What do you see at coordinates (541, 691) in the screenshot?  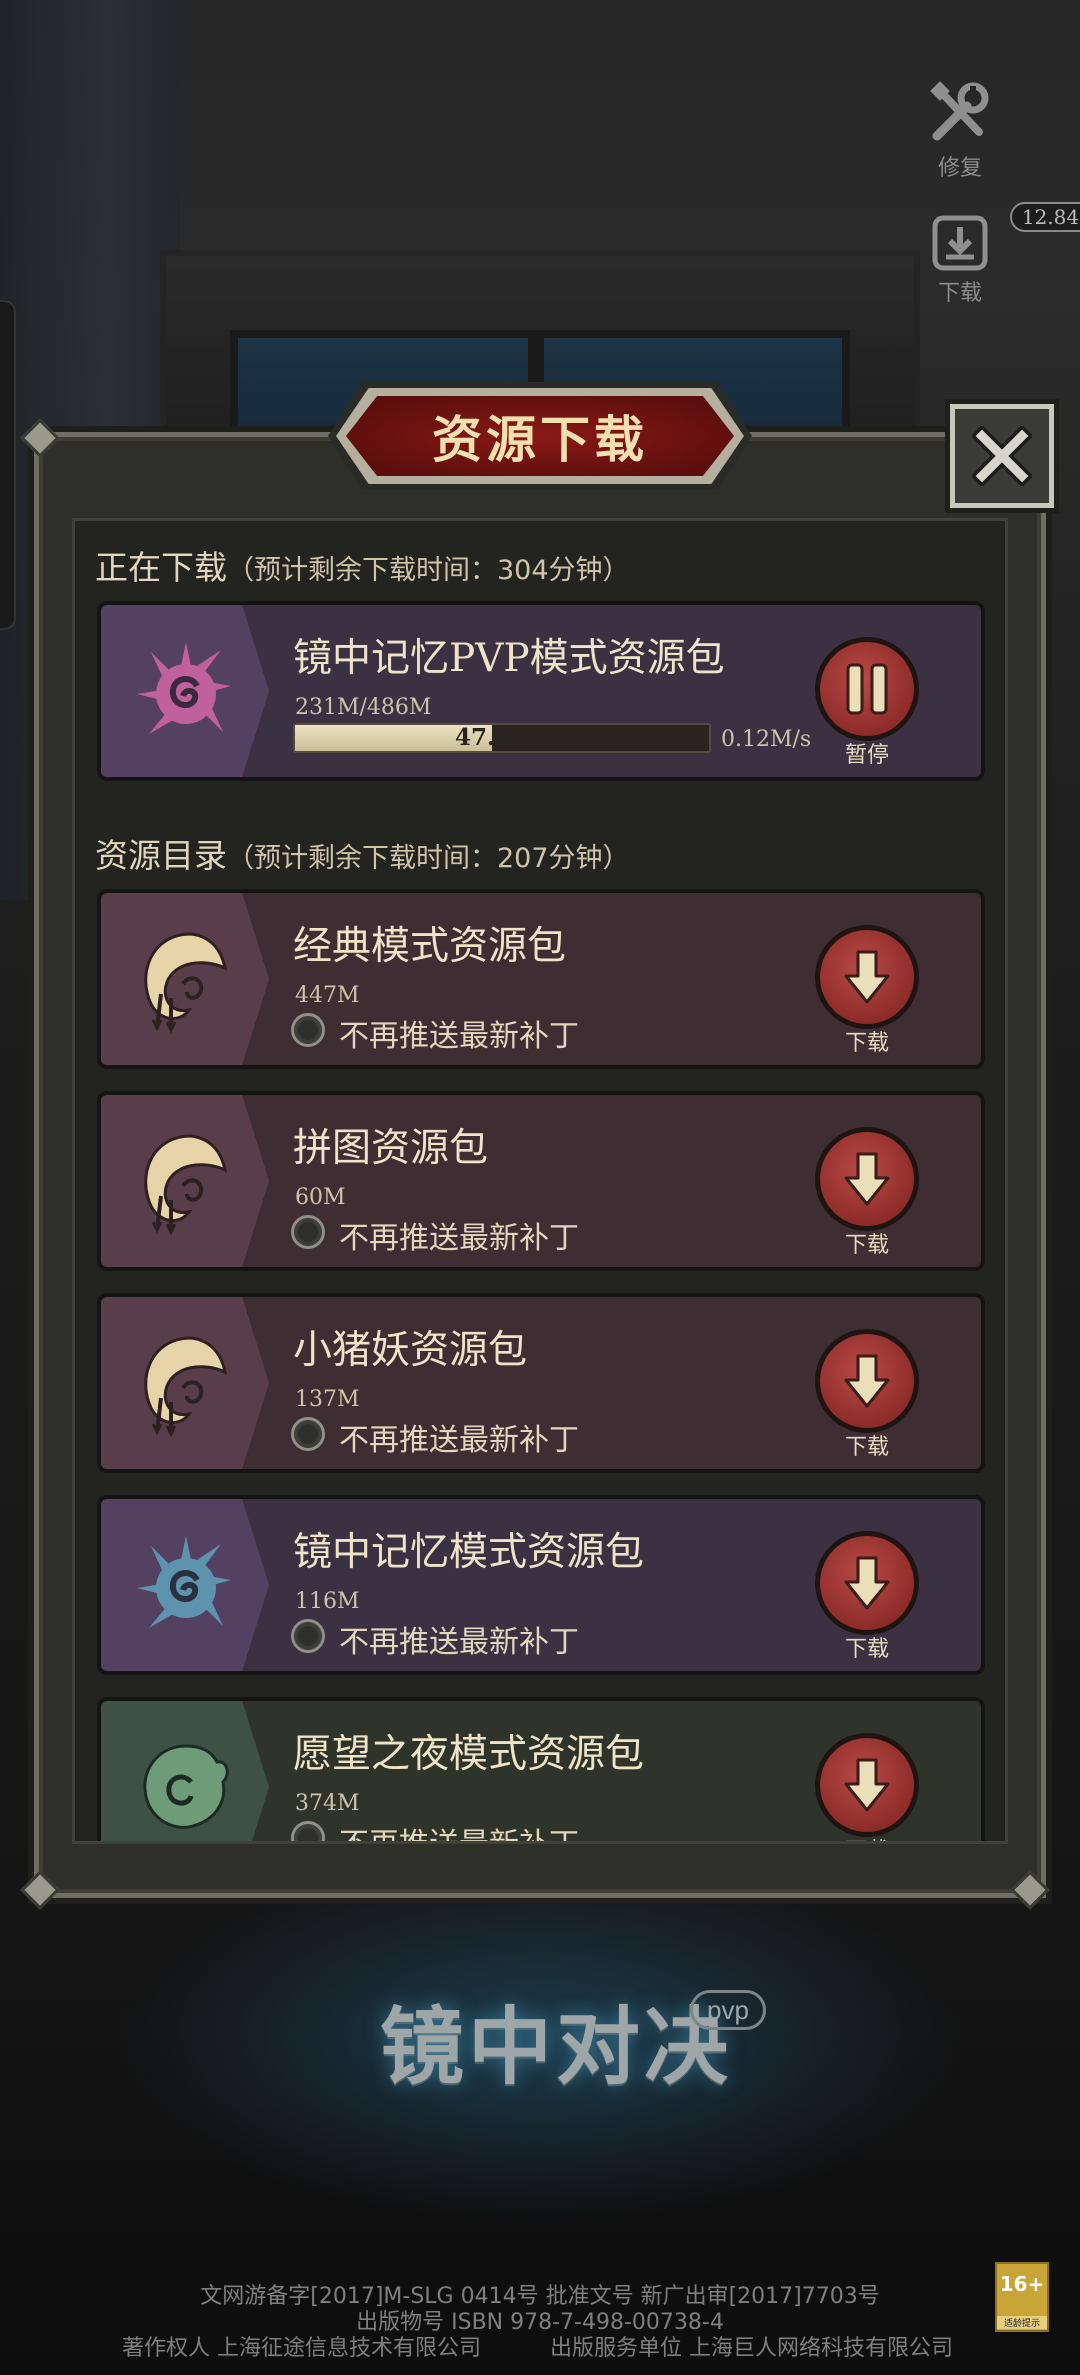 I see `current-download-card: 镜中记忆PVP模式资源包 231M/486M 47.47% 0.12M/s 暂停` at bounding box center [541, 691].